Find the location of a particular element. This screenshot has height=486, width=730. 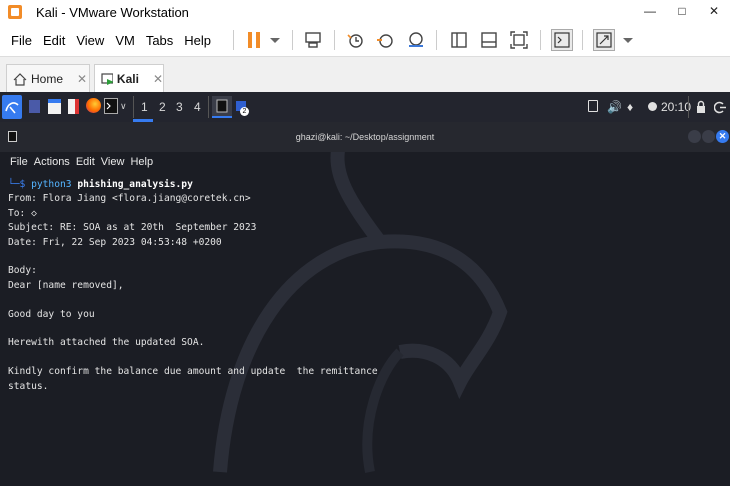

terminal-title: ghazi@kali: ~/Desktop/assignment is located at coordinates (365, 137).